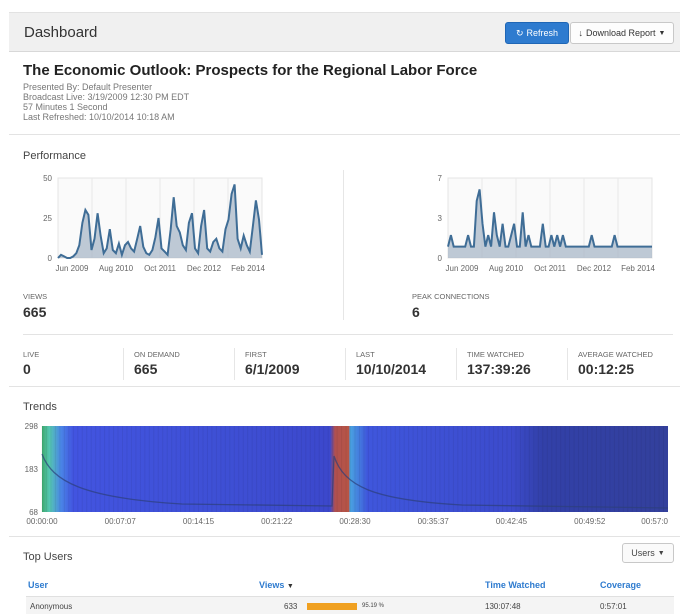 The width and height of the screenshot is (680, 614). What do you see at coordinates (204, 268) in the screenshot?
I see `views-x-tick-label: Dec 2012` at bounding box center [204, 268].